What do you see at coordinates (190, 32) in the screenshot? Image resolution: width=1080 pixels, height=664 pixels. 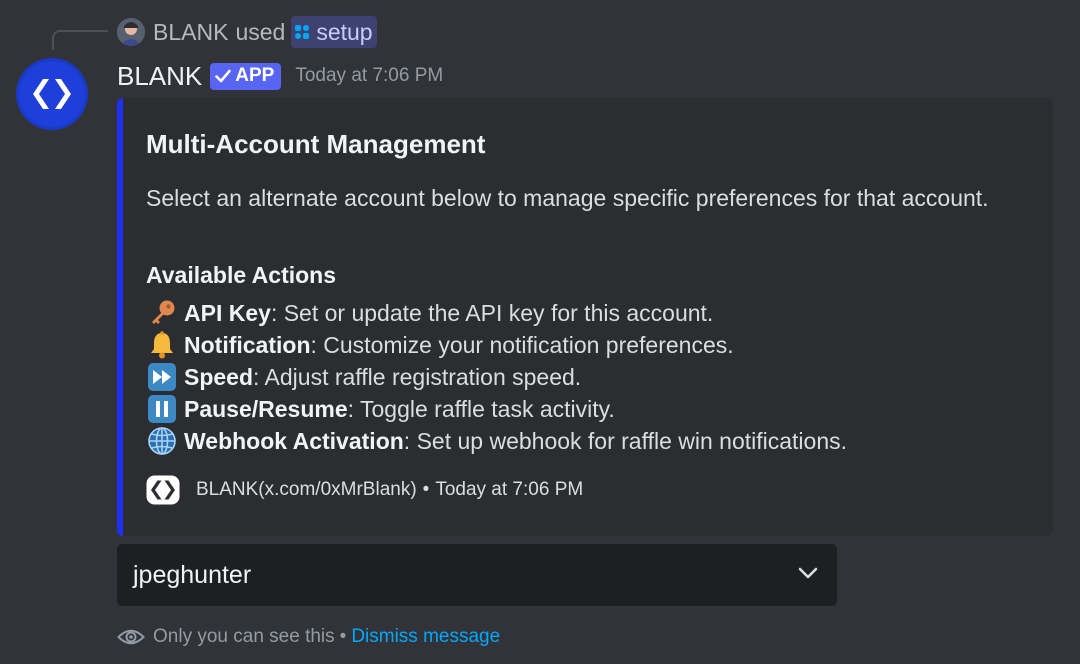 I see `reply-author: BLANK` at bounding box center [190, 32].